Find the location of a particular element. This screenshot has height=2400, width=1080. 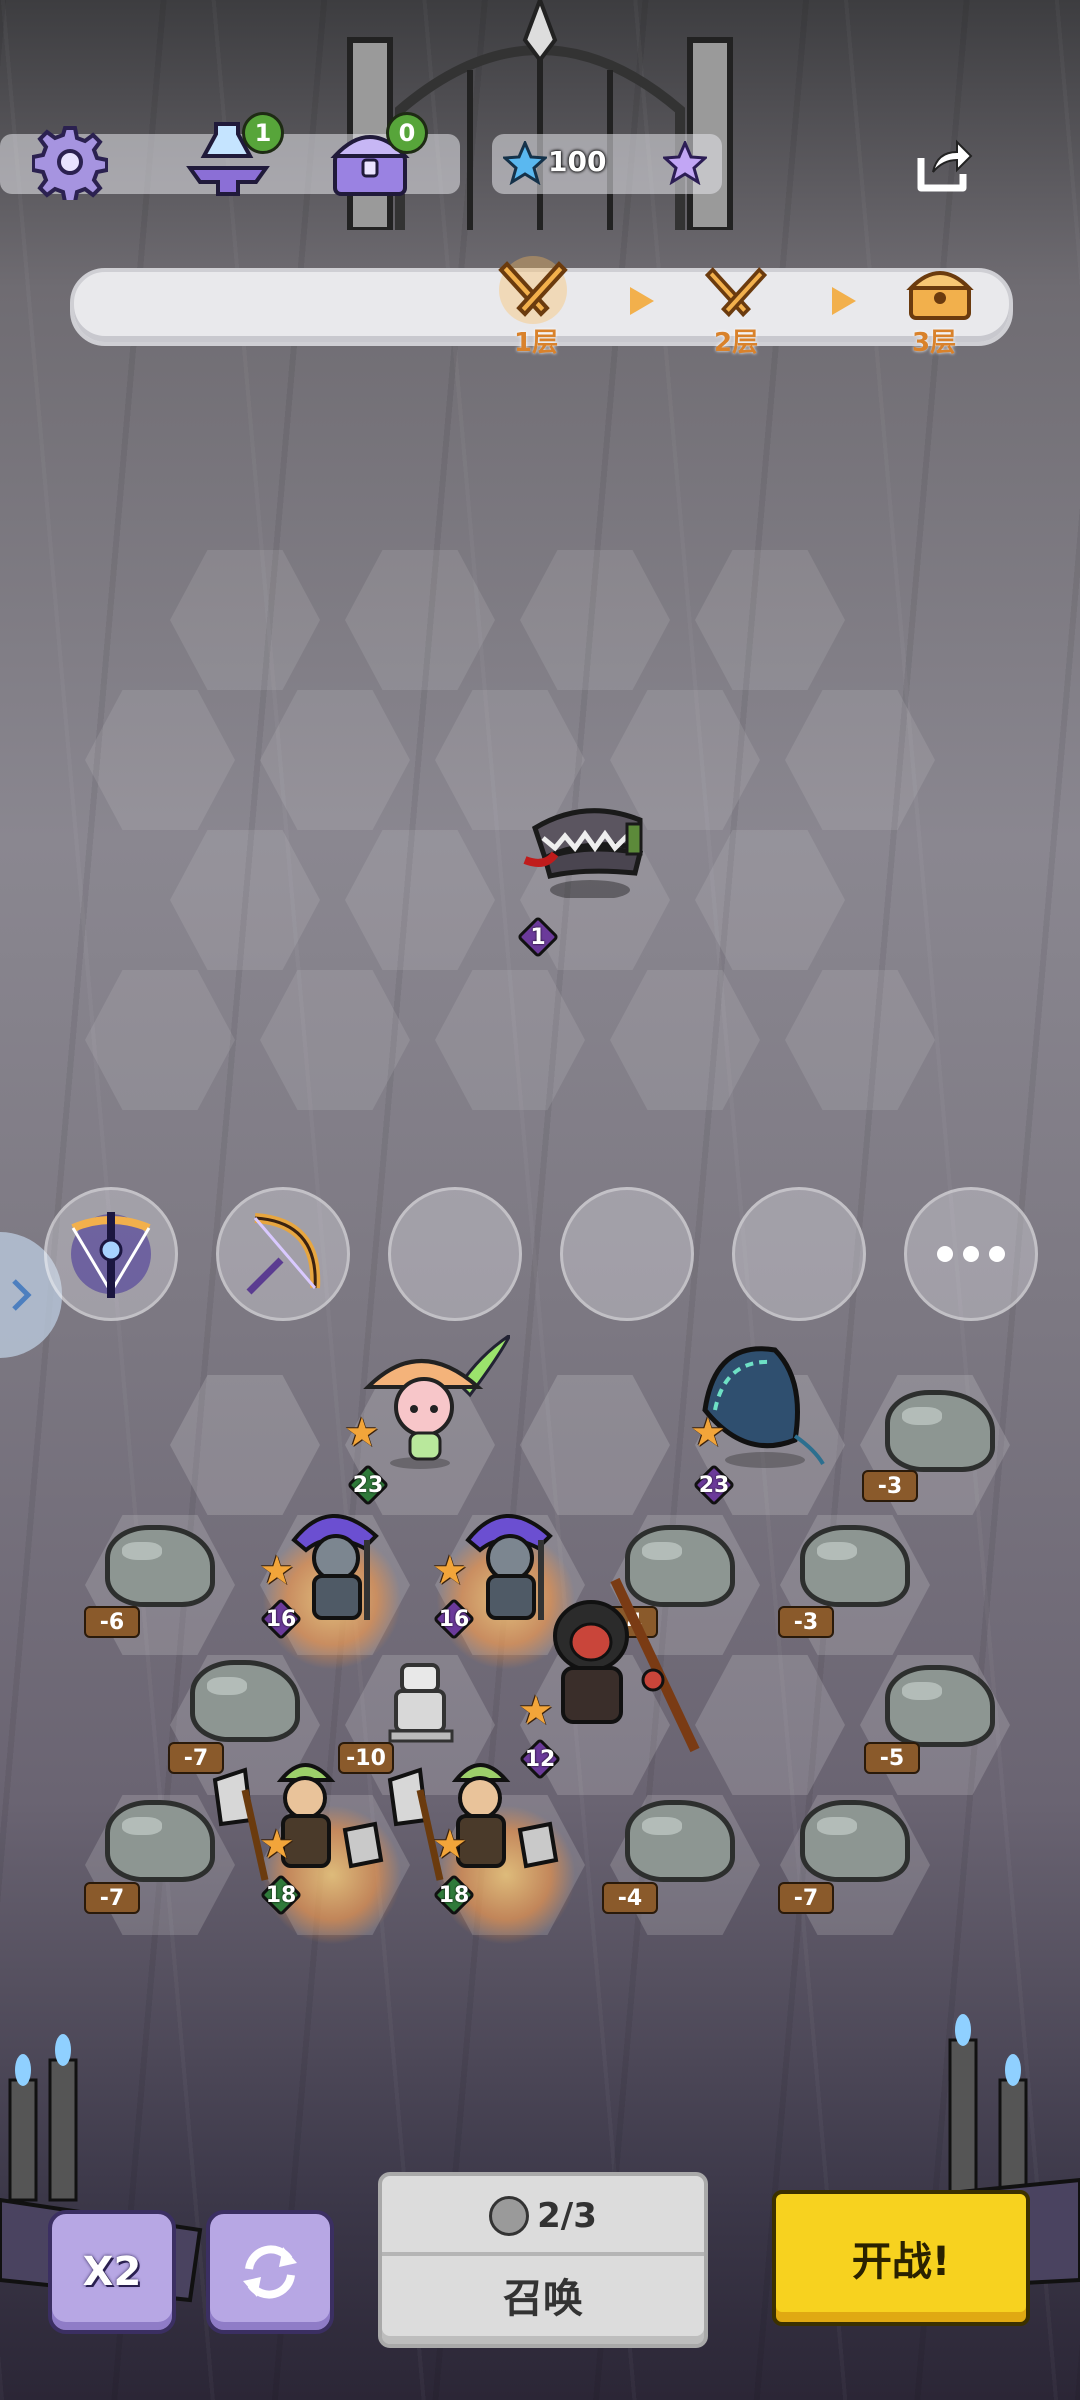

purple-star-icon is located at coordinates (685, 163).